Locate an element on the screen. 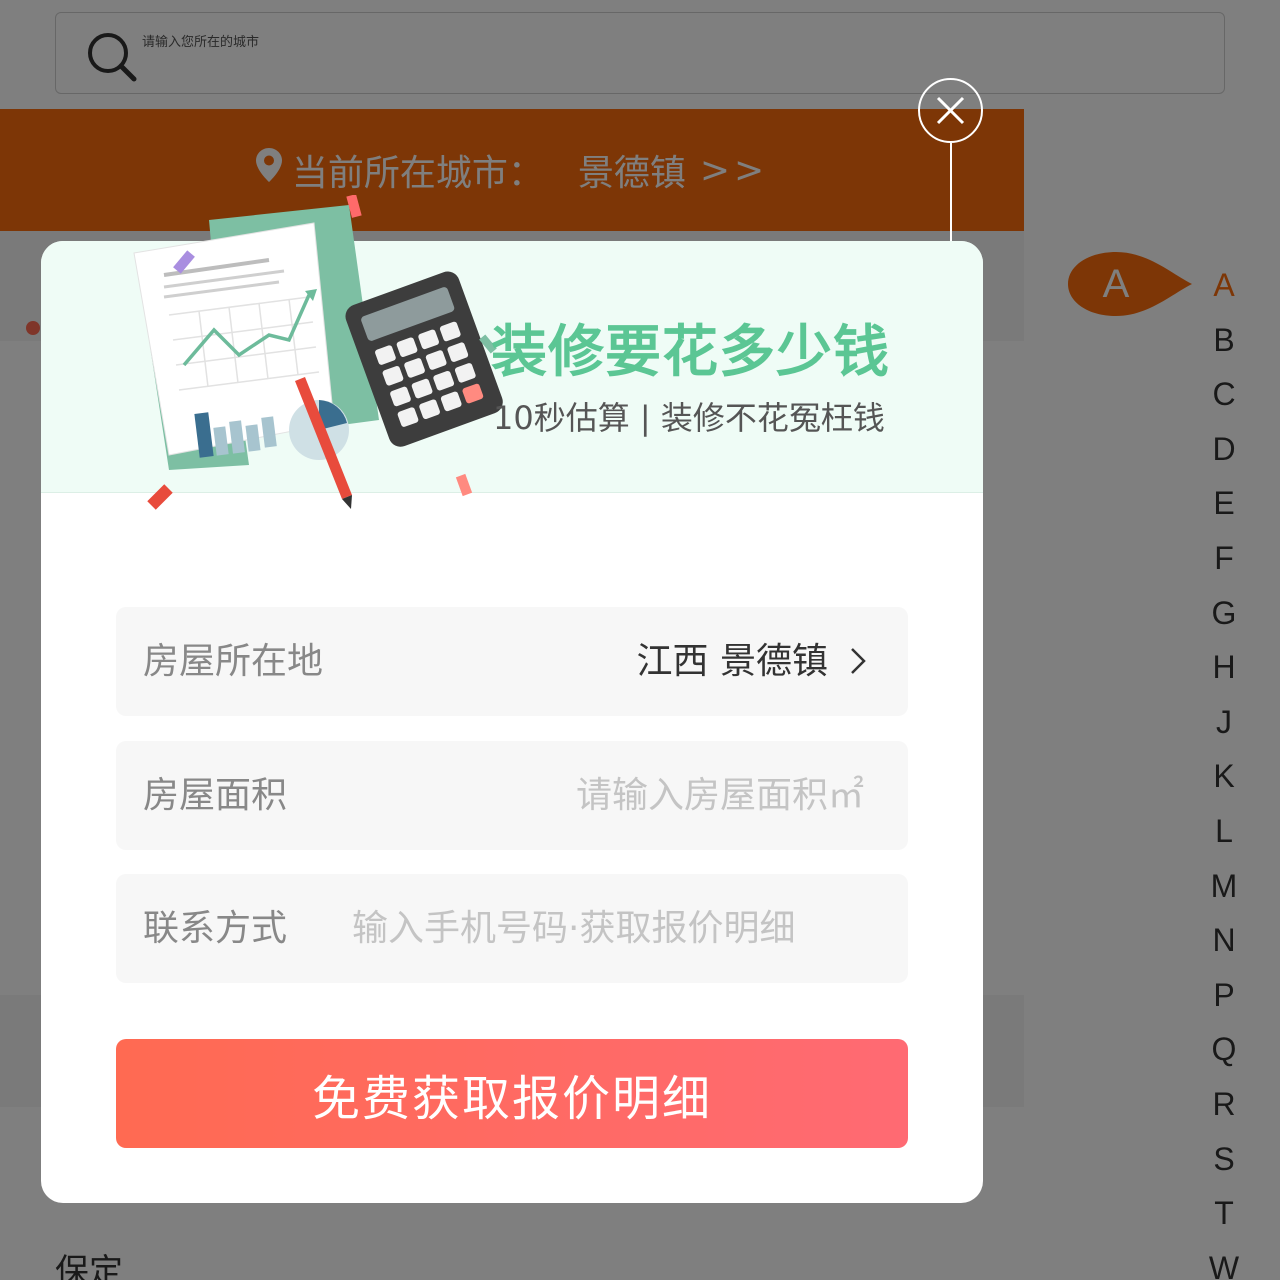 Image resolution: width=1280 pixels, height=1280 pixels. location-label: 房屋所在地 is located at coordinates (233, 661).